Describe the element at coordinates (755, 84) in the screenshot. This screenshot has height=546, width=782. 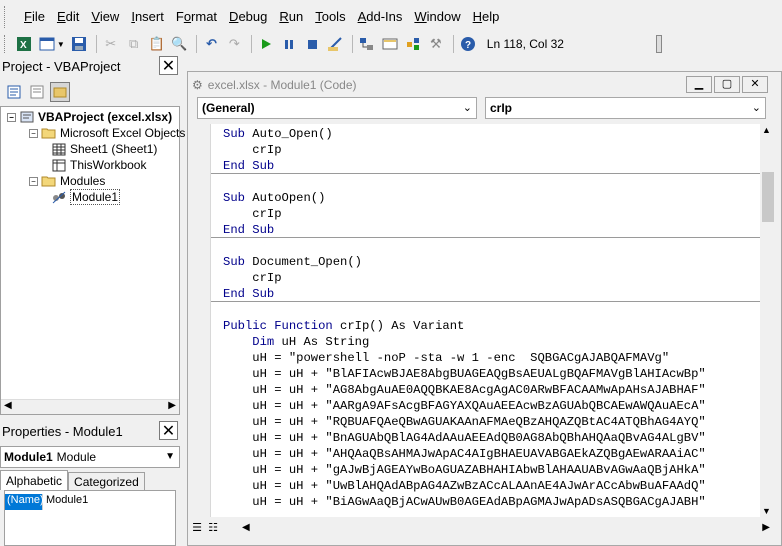
I see `close-button: ✕` at that location.